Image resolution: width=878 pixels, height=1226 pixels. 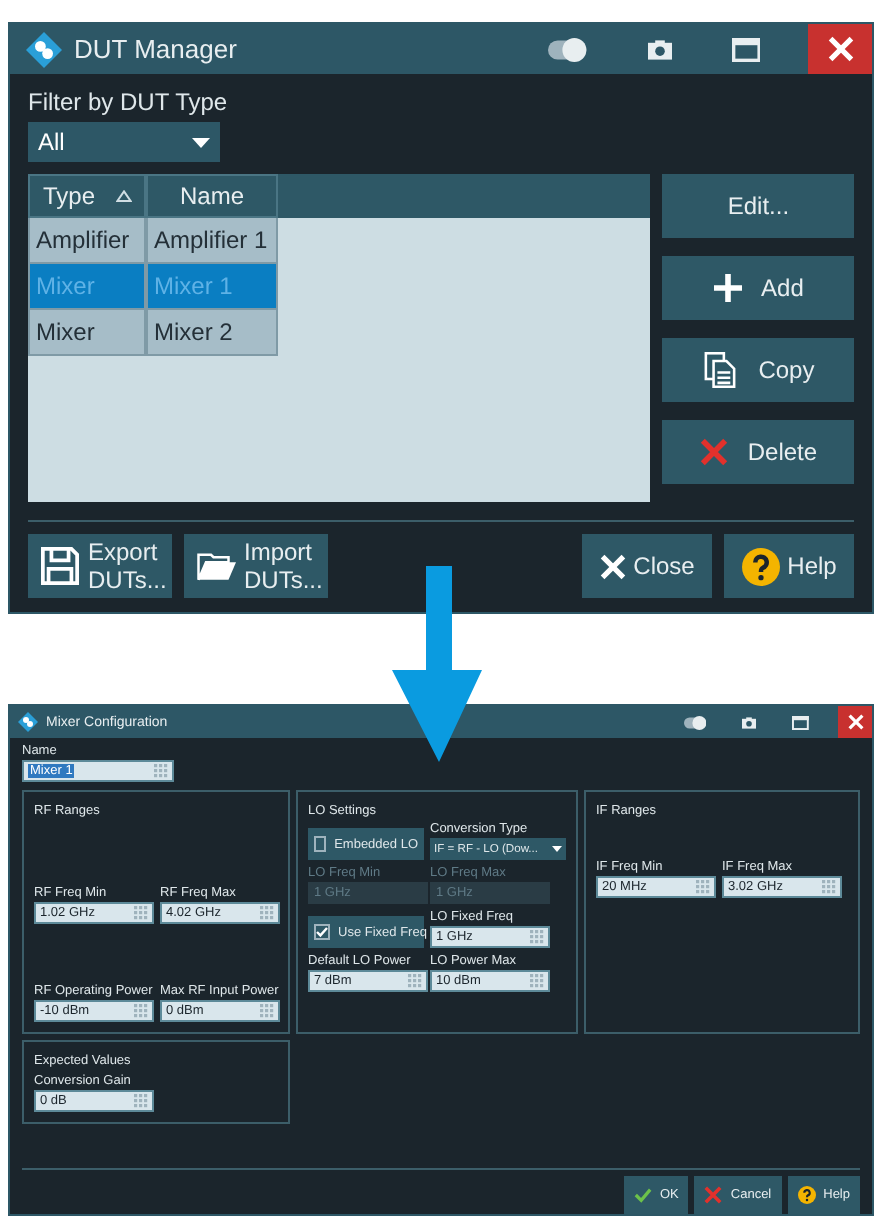 I want to click on table-cell: Mixer 1, so click(x=212, y=287).